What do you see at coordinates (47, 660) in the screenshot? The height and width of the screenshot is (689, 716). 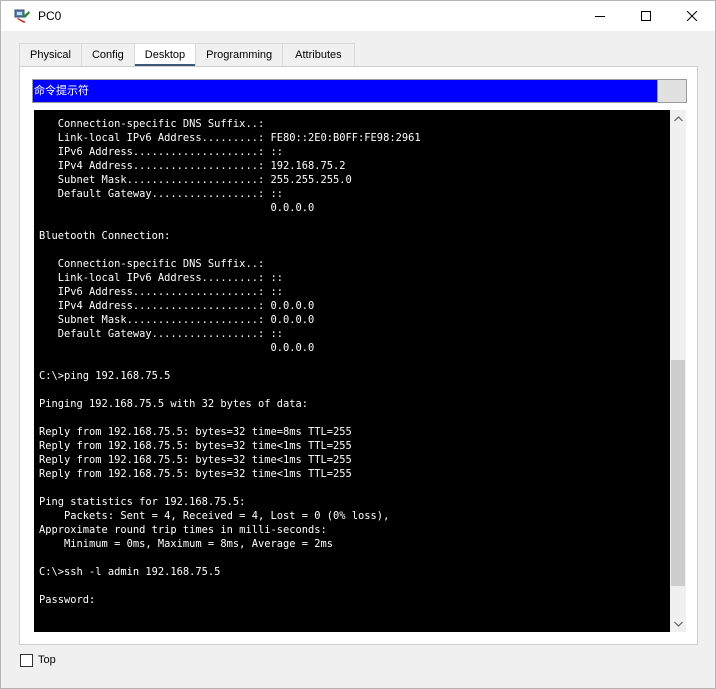 I see `top-checkbox-label: Top` at bounding box center [47, 660].